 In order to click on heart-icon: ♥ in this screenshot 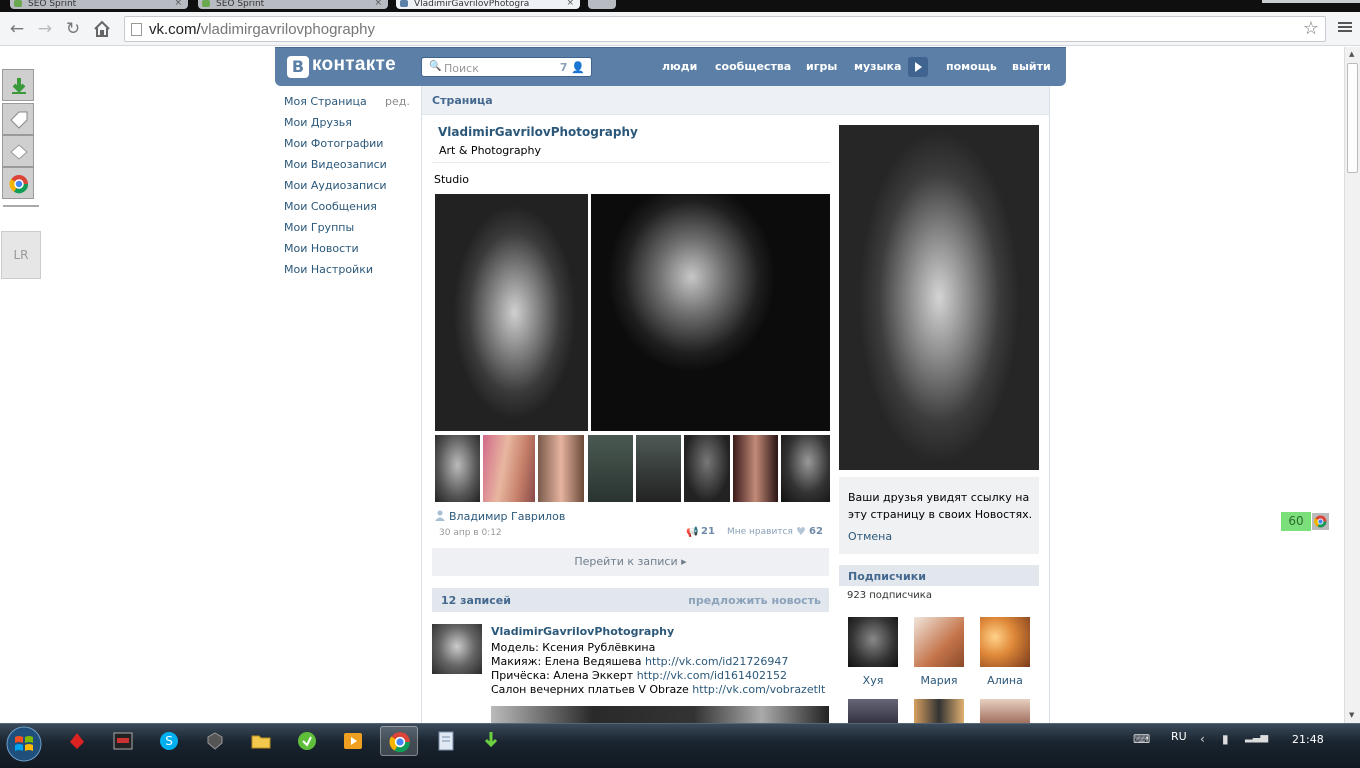, I will do `click(801, 531)`.